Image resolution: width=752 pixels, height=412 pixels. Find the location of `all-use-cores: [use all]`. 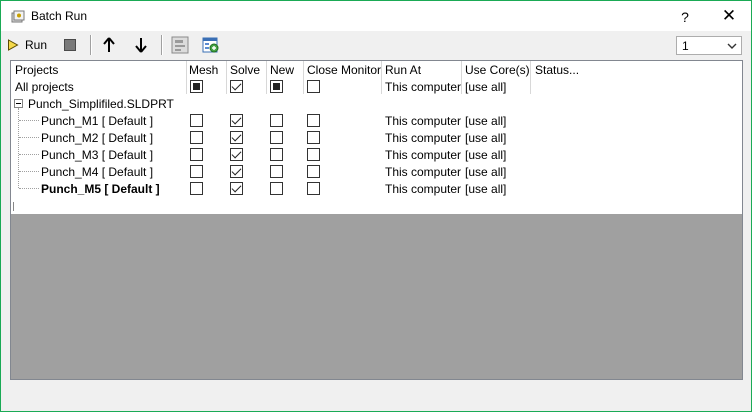

all-use-cores: [use all] is located at coordinates (485, 87).